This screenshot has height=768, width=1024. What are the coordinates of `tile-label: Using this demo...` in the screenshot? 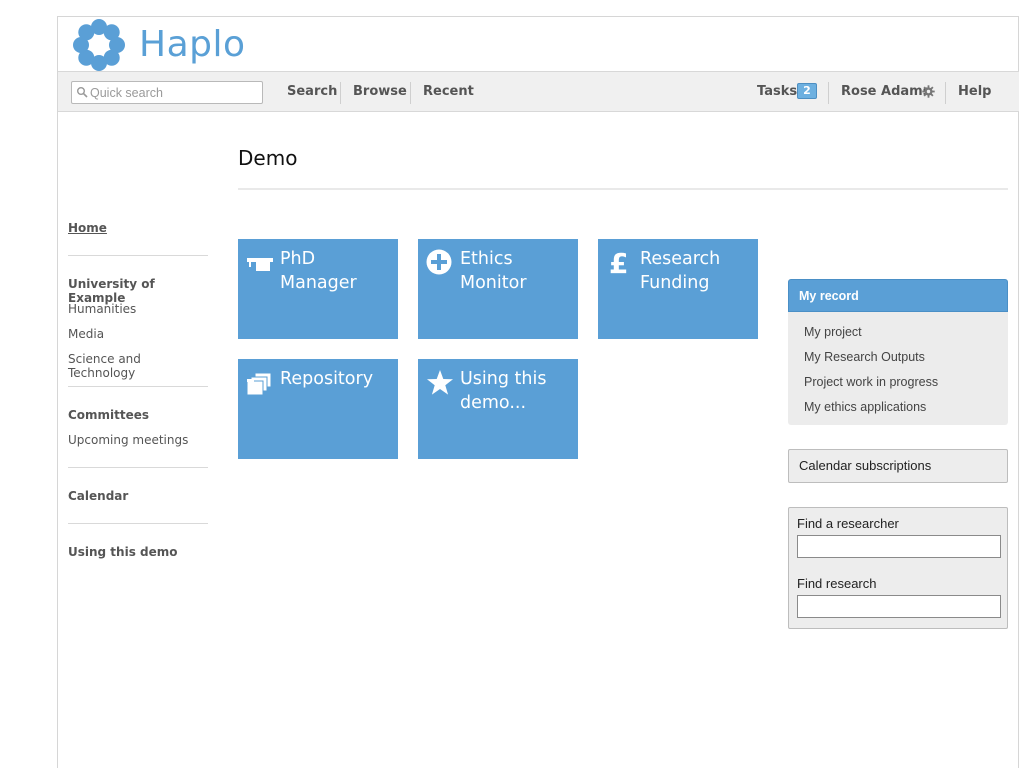 It's located at (503, 391).